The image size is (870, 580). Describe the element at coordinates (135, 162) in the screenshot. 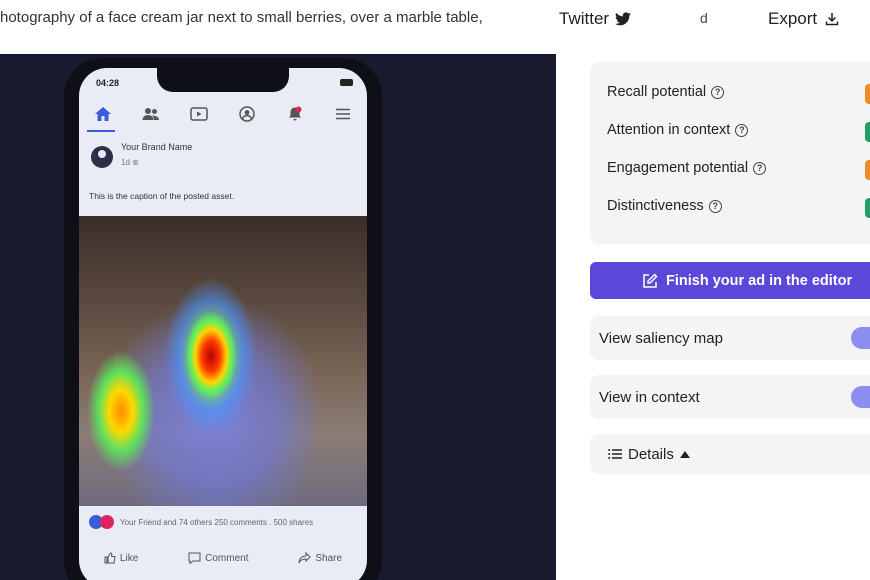

I see `globe-icon: ⊛` at that location.